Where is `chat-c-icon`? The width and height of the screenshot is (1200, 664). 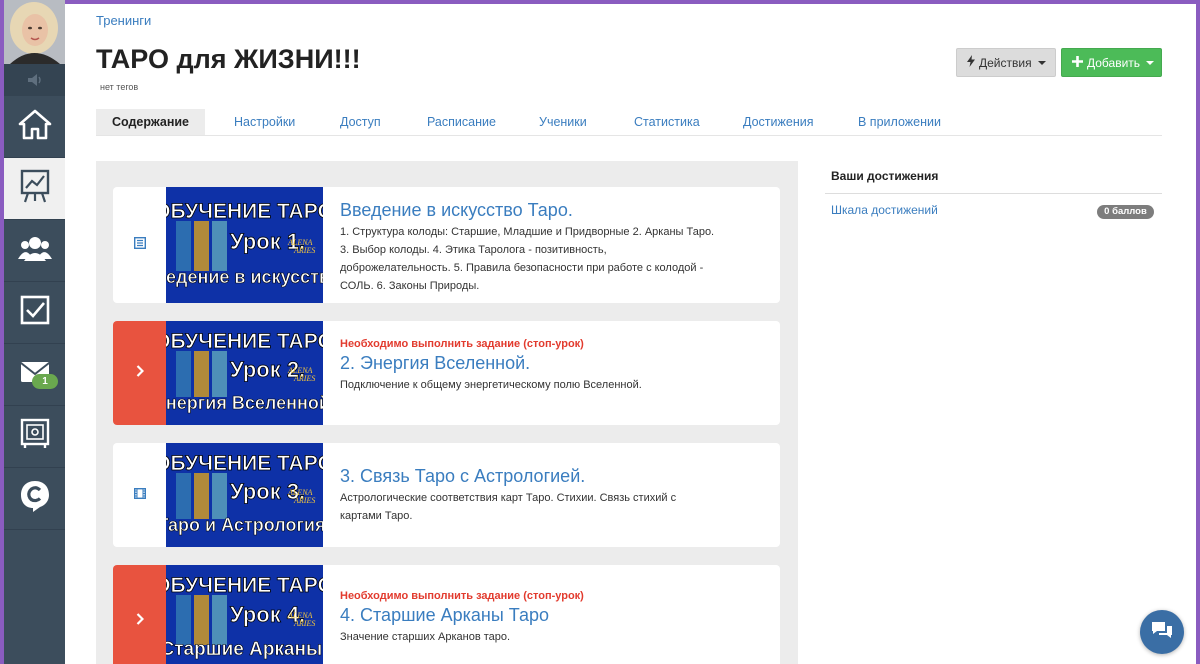
chat-c-icon is located at coordinates (35, 498).